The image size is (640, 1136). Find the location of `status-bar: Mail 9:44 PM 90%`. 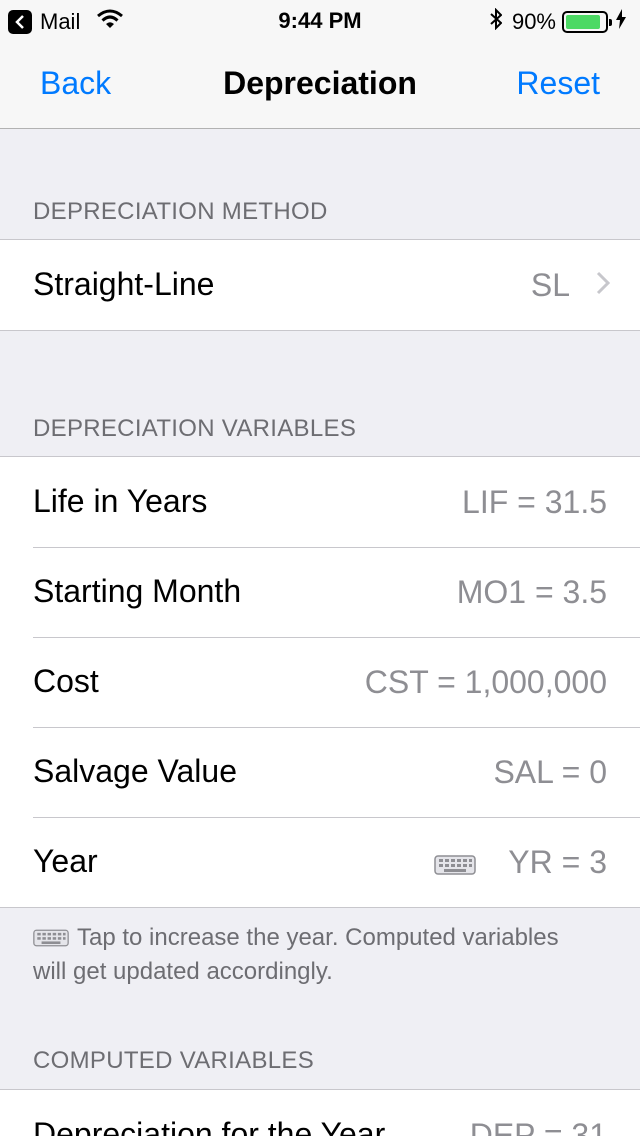

status-bar: Mail 9:44 PM 90% is located at coordinates (320, 20).